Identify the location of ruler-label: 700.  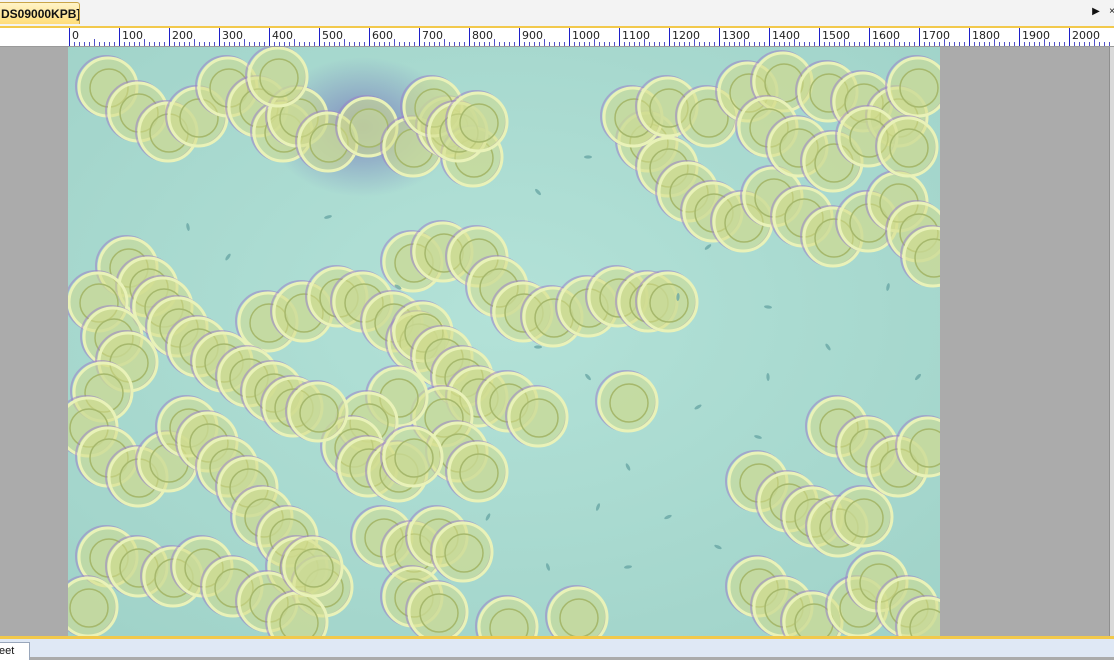
(432, 35).